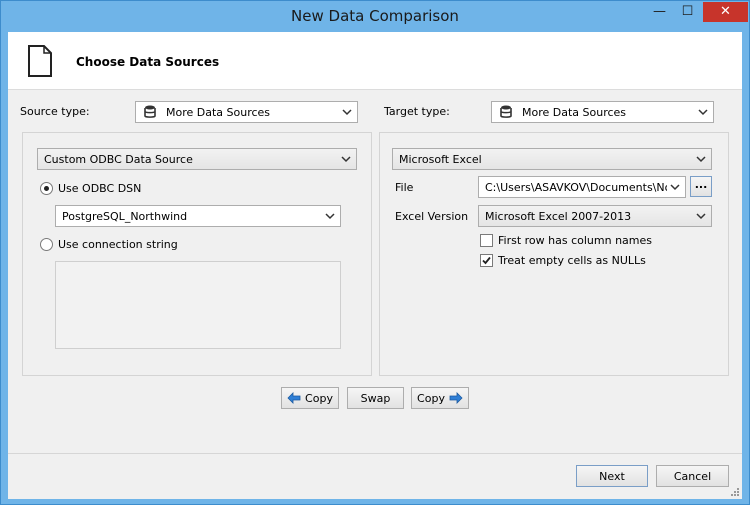  What do you see at coordinates (118, 244) in the screenshot?
I see `use-connection-string-label: Use connection string` at bounding box center [118, 244].